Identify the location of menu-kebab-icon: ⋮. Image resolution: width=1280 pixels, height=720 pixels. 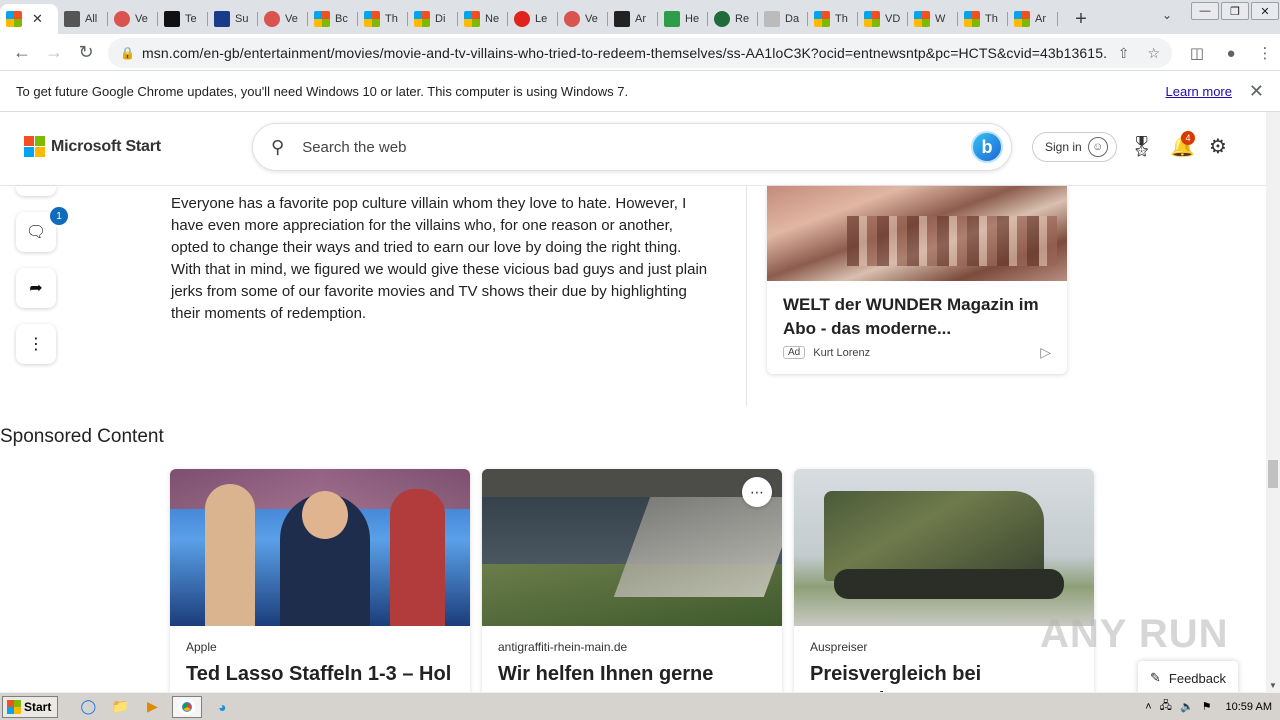
(1265, 53).